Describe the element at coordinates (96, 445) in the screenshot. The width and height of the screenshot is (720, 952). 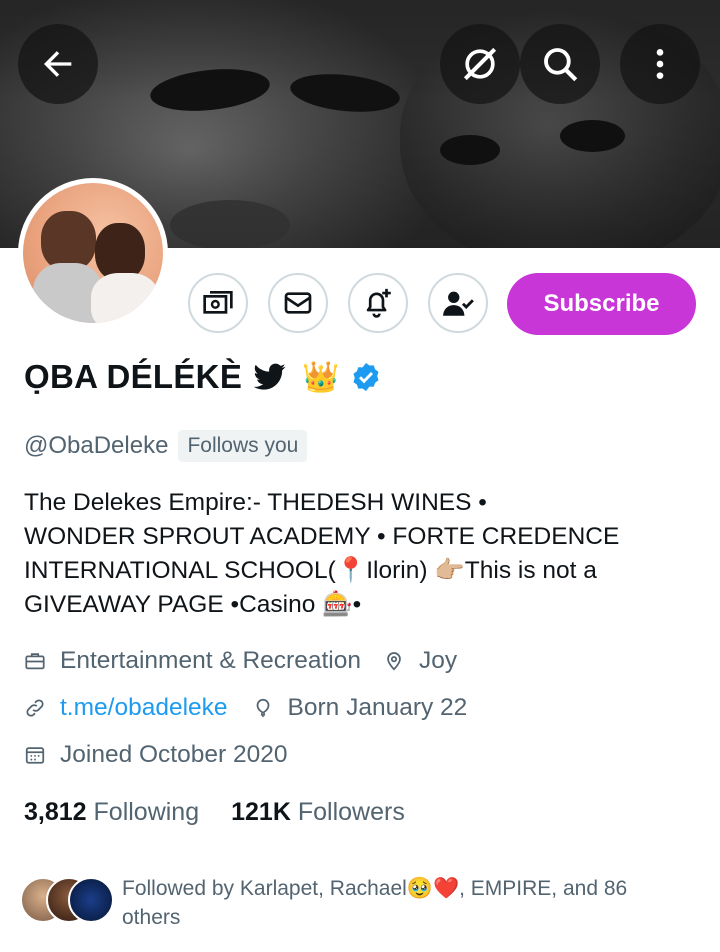
I see `username: @ObaDeleke` at that location.